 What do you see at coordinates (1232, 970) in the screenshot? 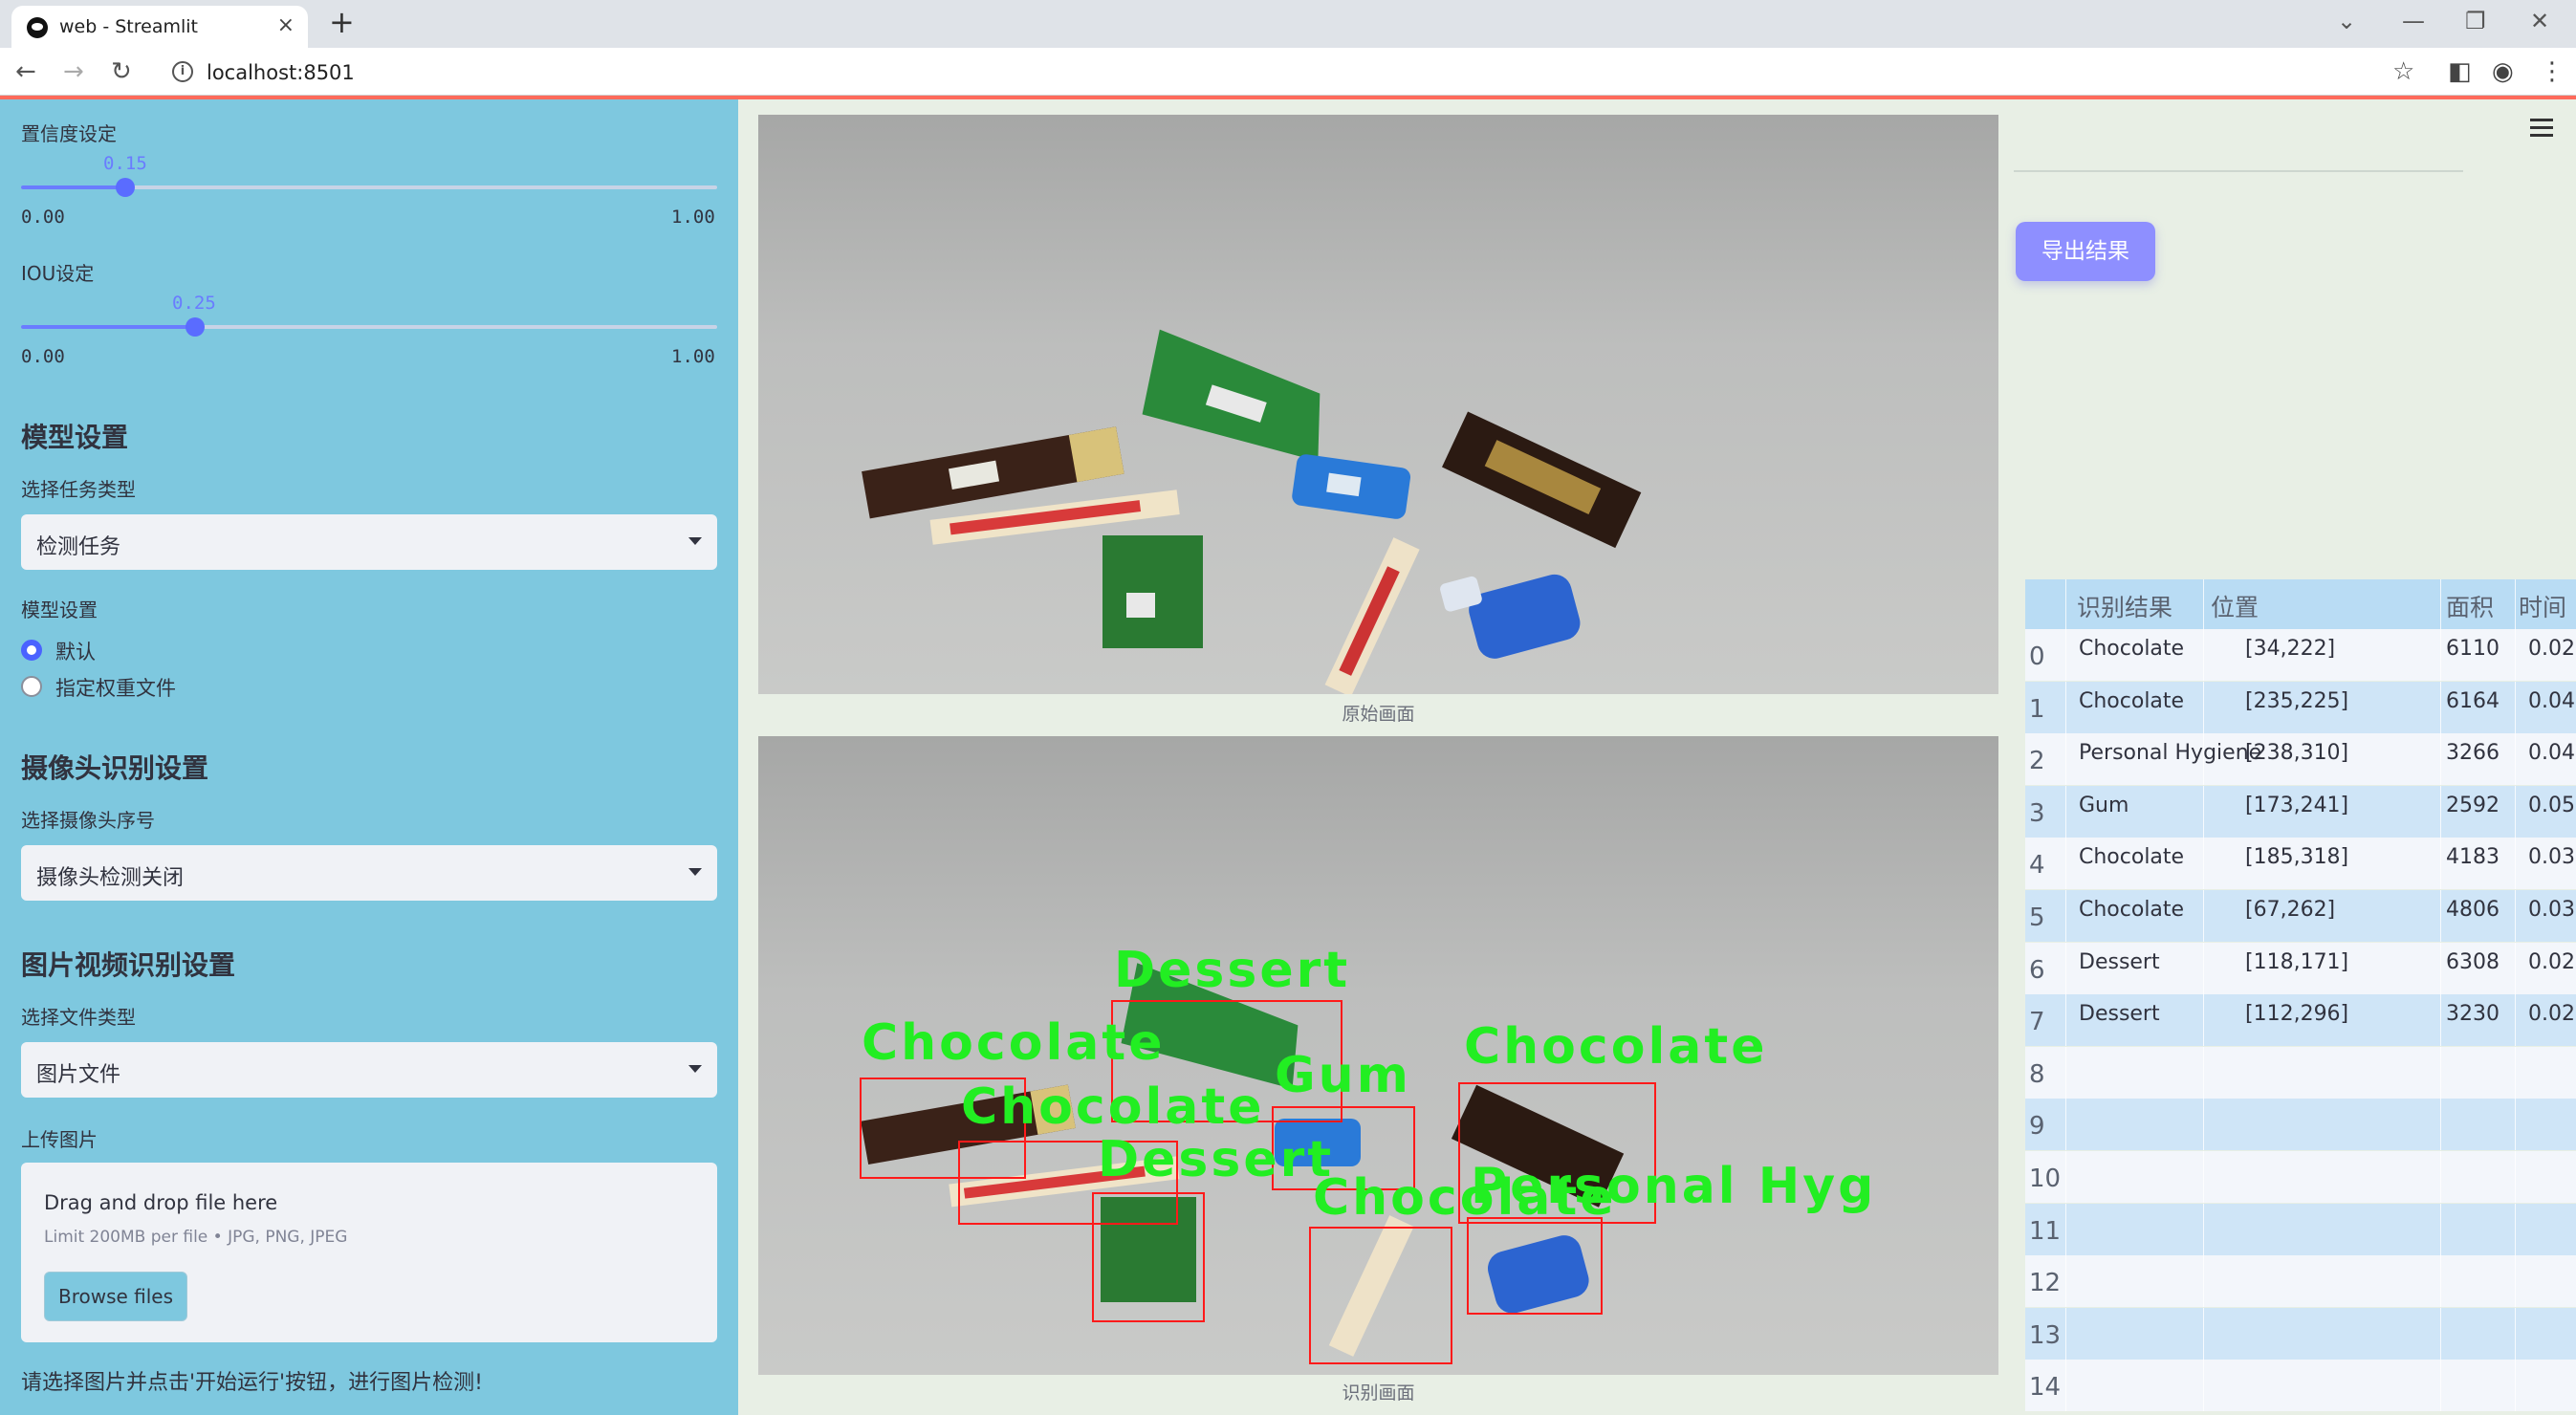
I see `detection-label: Dessert` at bounding box center [1232, 970].